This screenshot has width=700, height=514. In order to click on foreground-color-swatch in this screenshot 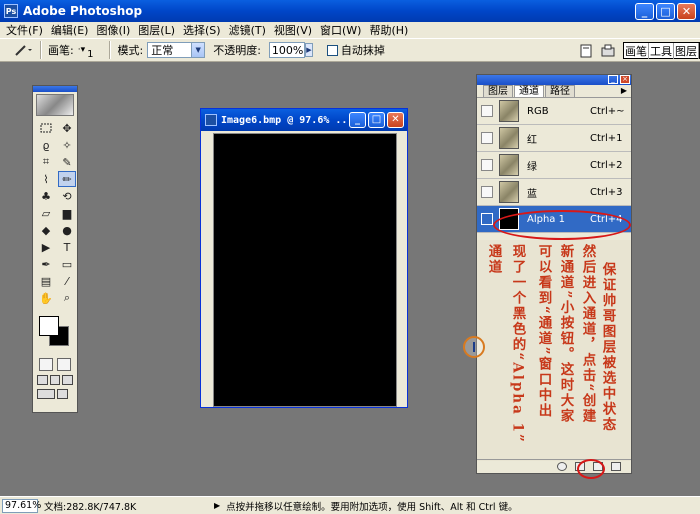, I will do `click(49, 326)`.